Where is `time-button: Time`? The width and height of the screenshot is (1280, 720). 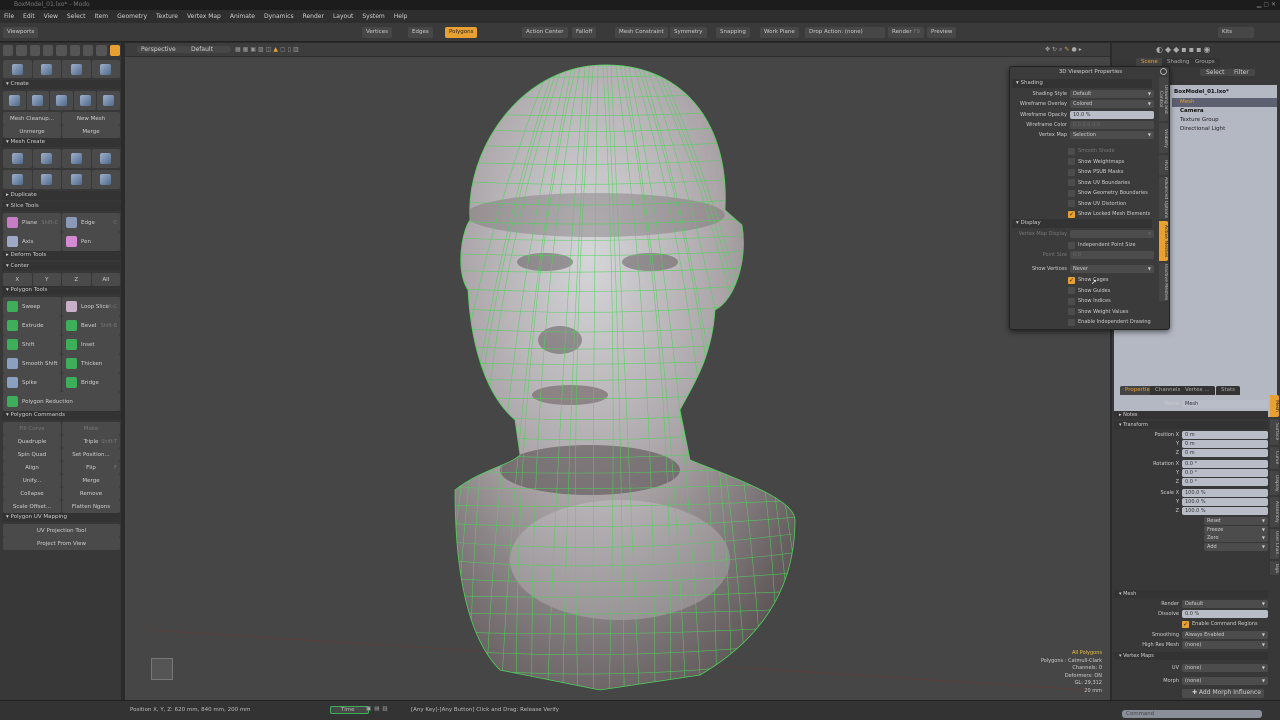 time-button: Time is located at coordinates (350, 710).